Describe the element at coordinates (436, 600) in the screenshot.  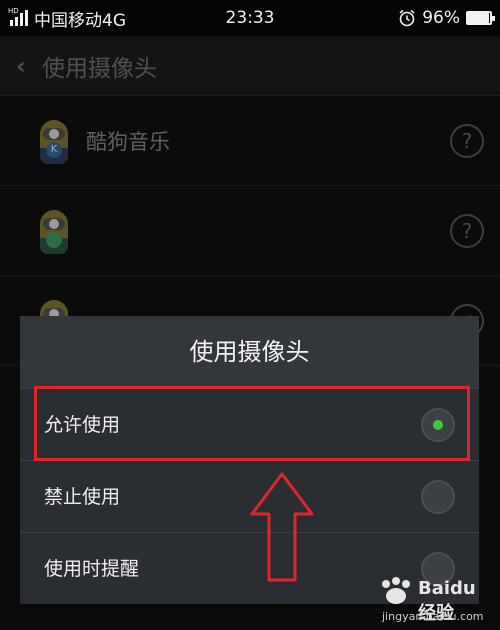
I see `baidu-watermark: Baidu 经验 jingyan.baidu.com` at that location.